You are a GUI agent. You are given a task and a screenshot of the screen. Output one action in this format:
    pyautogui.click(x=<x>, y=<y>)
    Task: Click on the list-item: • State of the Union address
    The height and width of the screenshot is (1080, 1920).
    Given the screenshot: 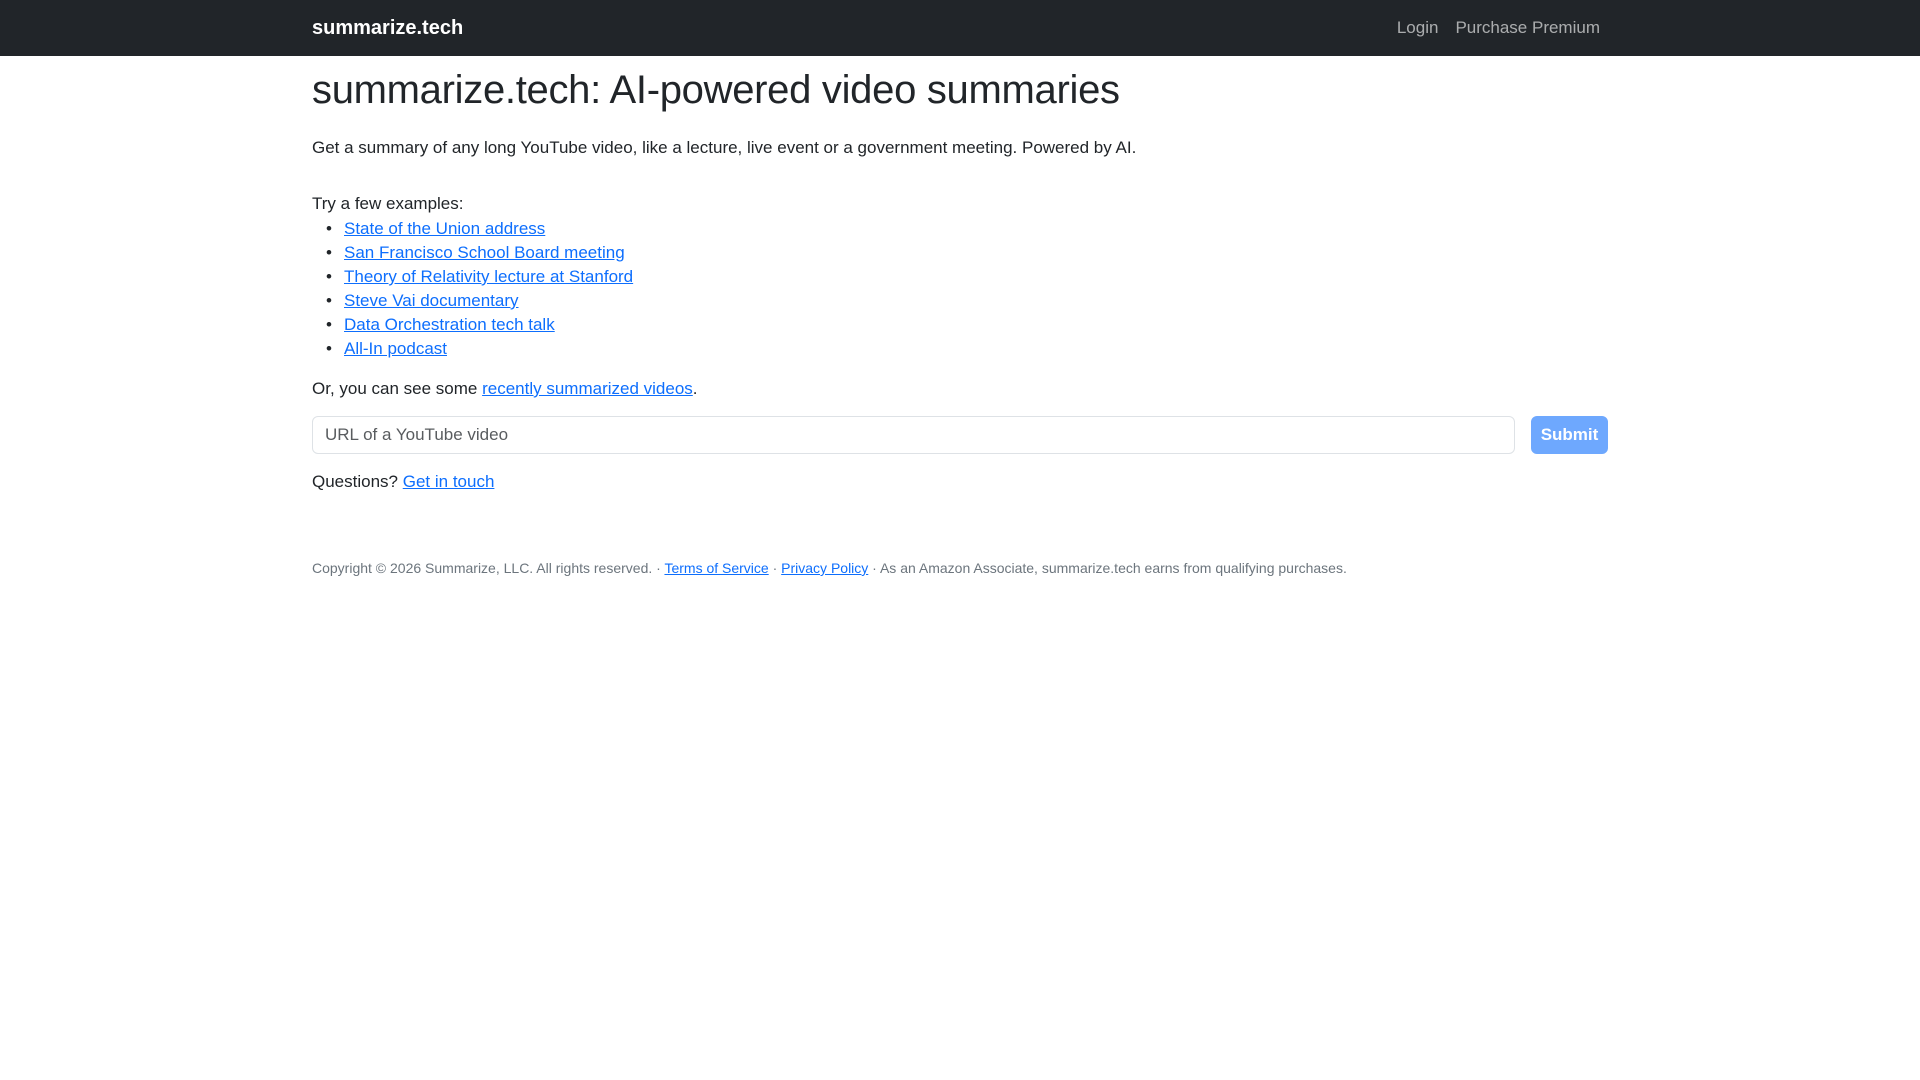 What is the action you would take?
    pyautogui.click(x=479, y=229)
    